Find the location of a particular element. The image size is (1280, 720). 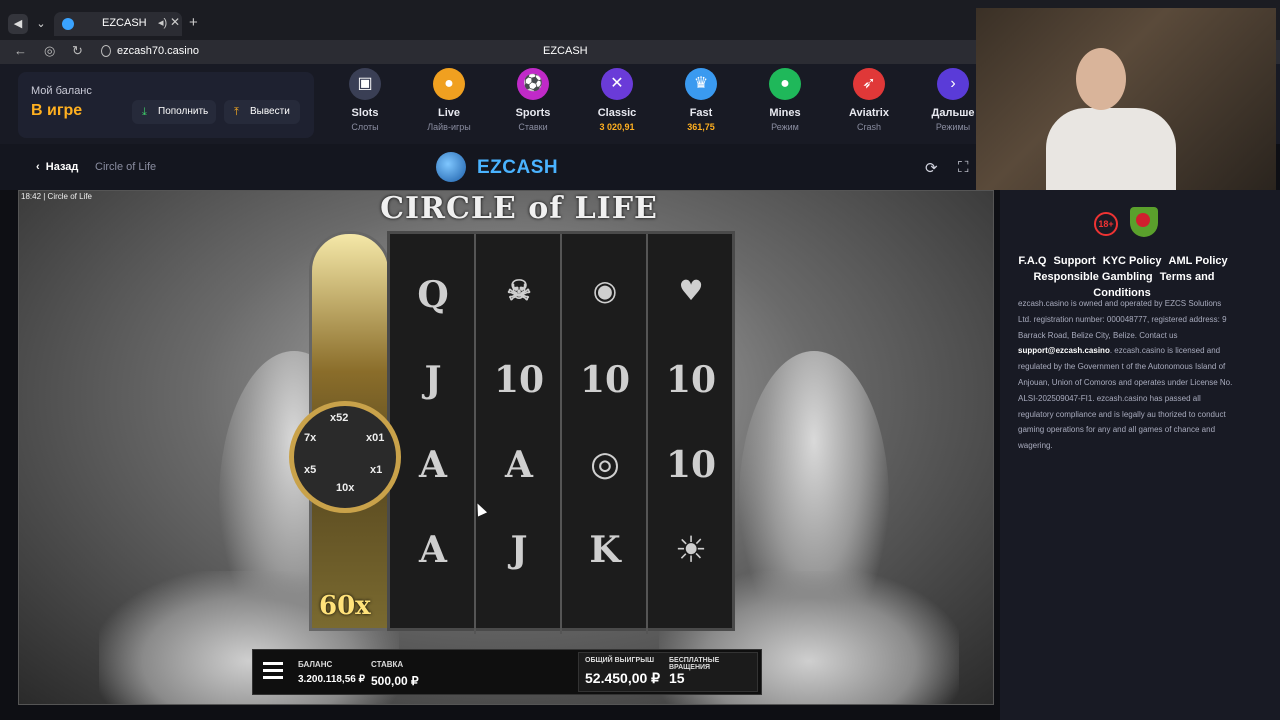

multiplier-wheel: x52 x01 x1 10x x5 7x is located at coordinates (345, 457).